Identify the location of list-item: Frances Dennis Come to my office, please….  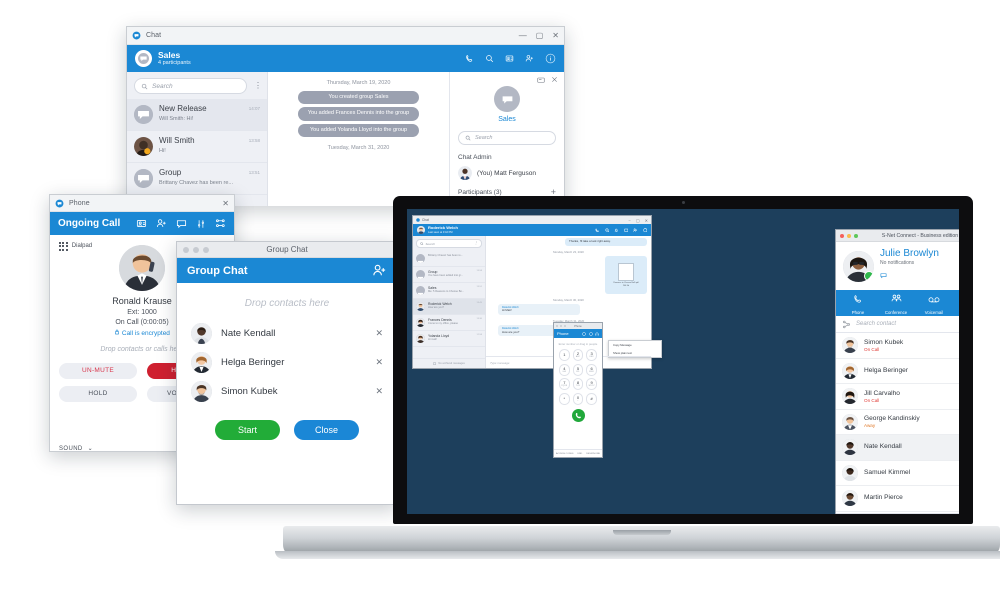
(449, 323).